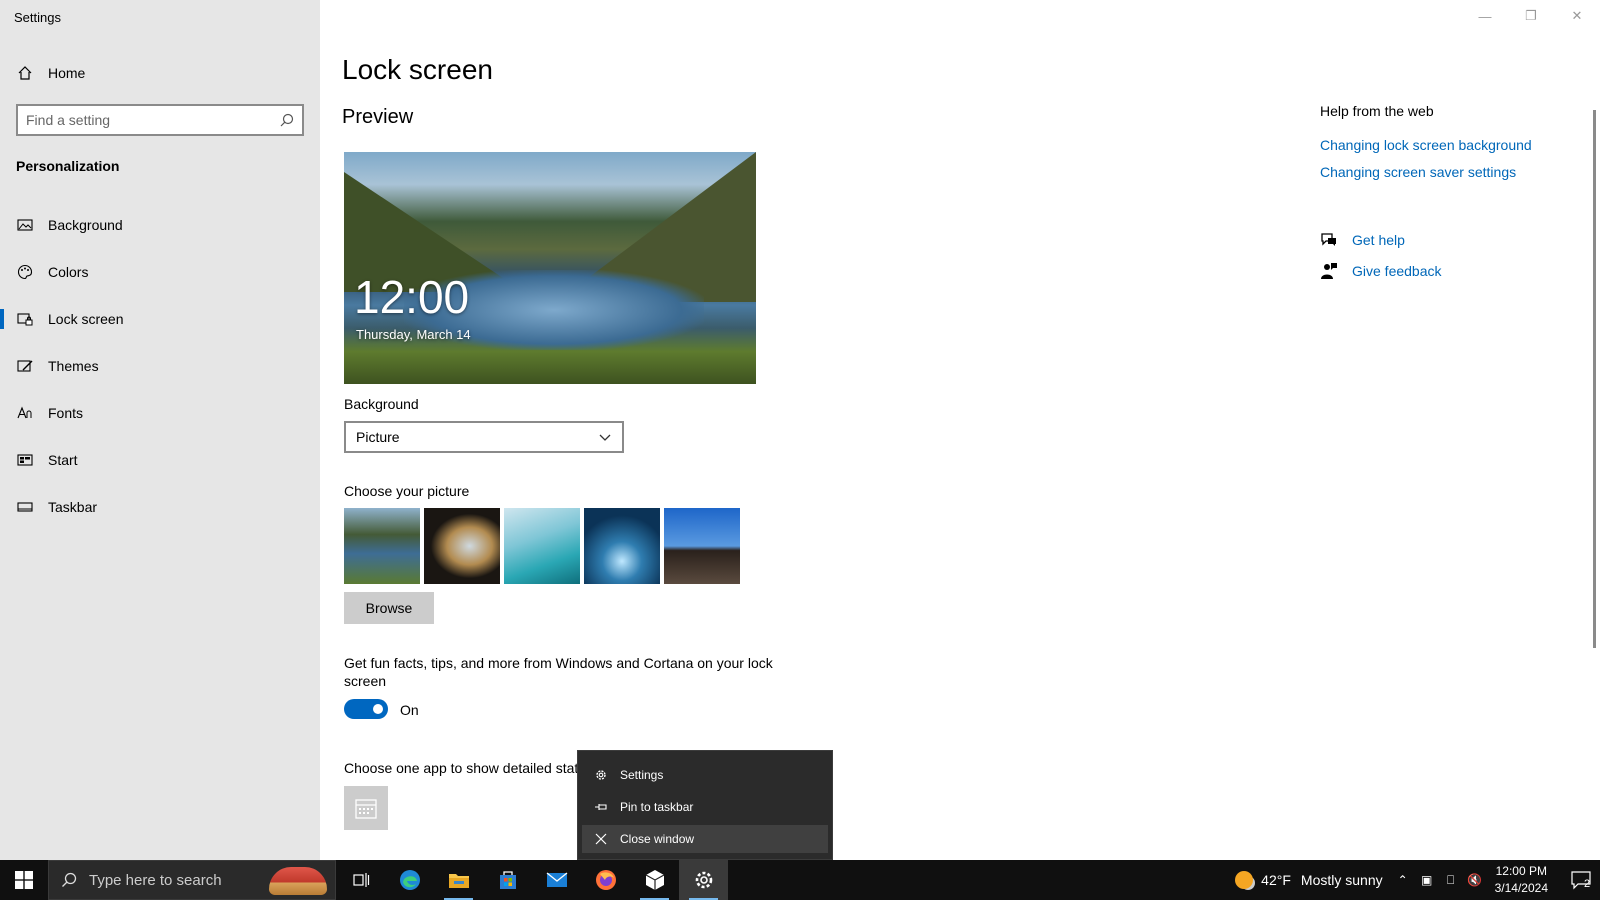 The image size is (1600, 900). I want to click on sidebar-item-lock-screen: Lock screen, so click(160, 319).